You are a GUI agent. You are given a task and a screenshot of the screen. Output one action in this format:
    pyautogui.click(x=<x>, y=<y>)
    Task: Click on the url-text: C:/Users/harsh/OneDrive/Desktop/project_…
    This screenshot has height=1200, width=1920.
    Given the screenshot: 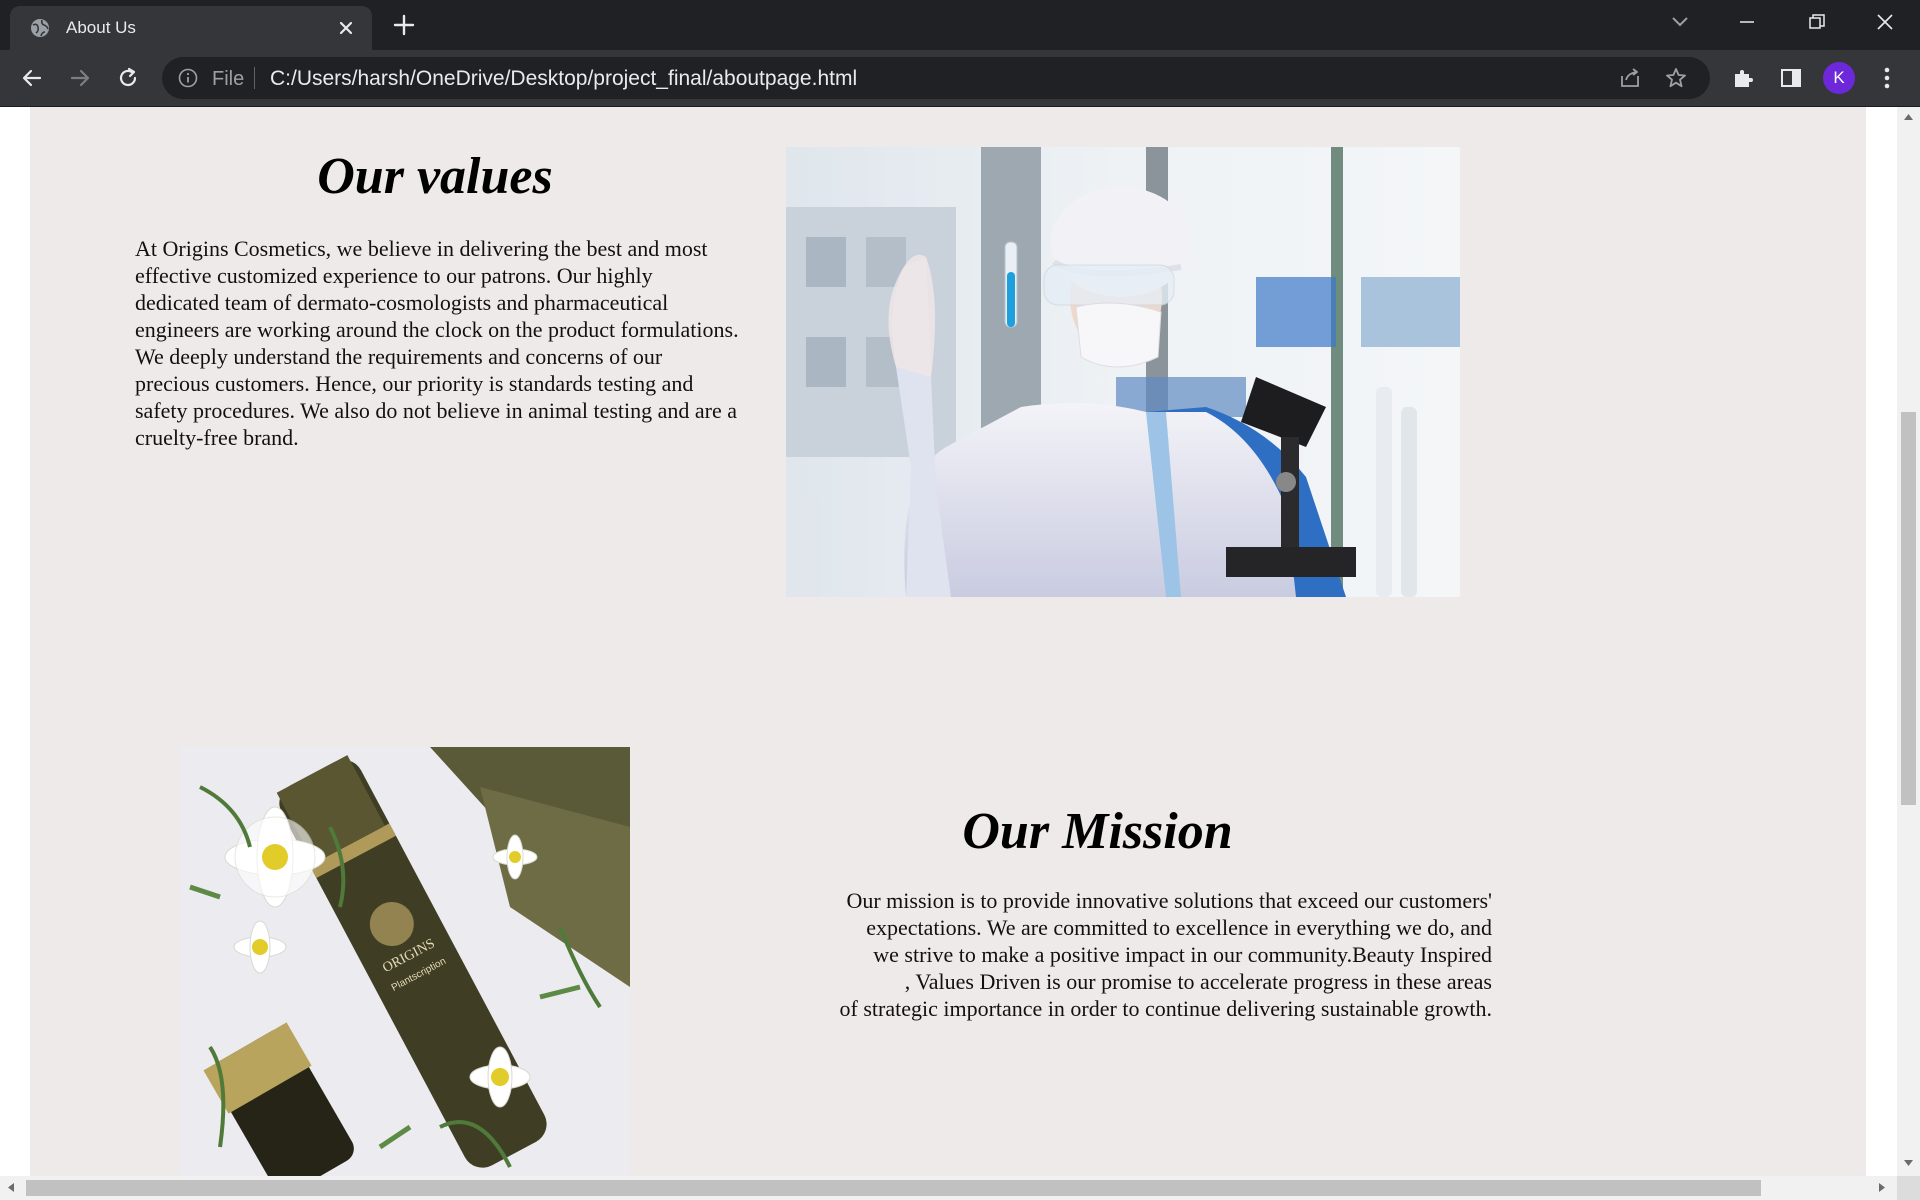 What is the action you would take?
    pyautogui.click(x=563, y=79)
    